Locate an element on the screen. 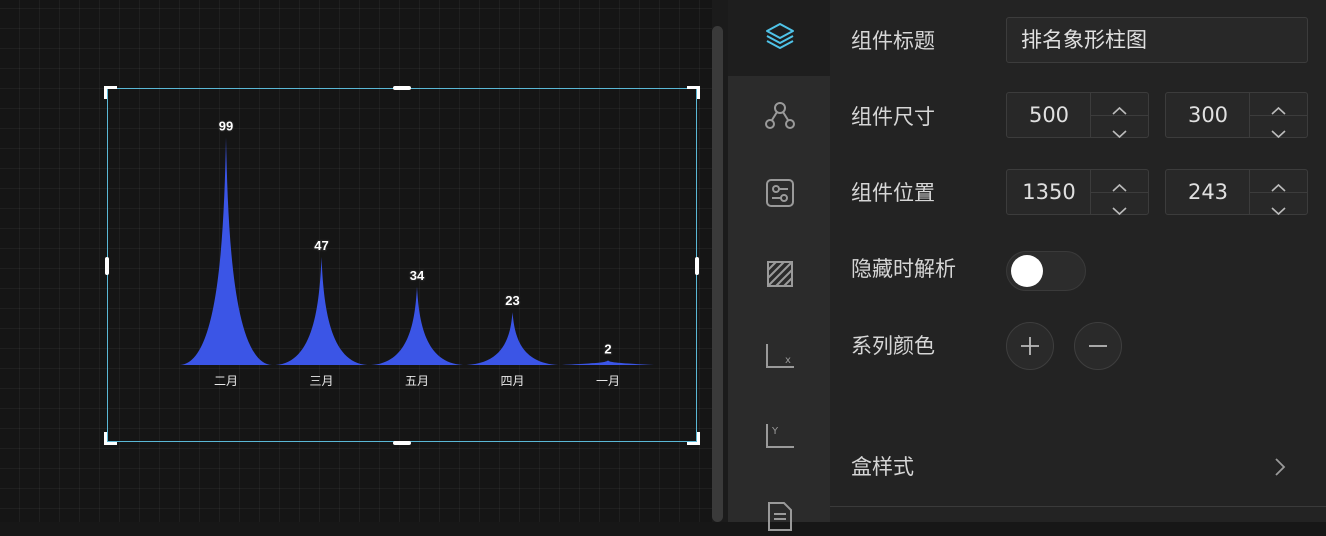 The height and width of the screenshot is (536, 1326). category-label: 二月 is located at coordinates (226, 381).